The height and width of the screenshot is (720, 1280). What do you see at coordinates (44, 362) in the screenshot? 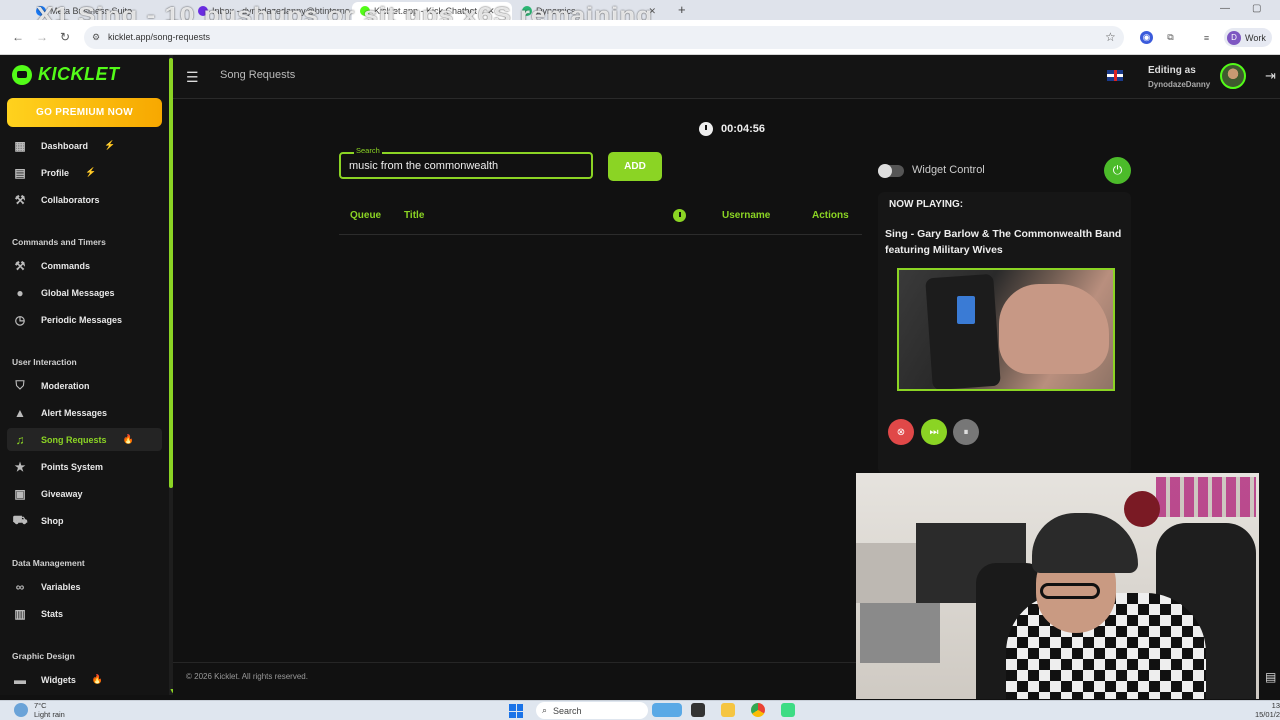
I see `section-user-interaction: User Interaction` at bounding box center [44, 362].